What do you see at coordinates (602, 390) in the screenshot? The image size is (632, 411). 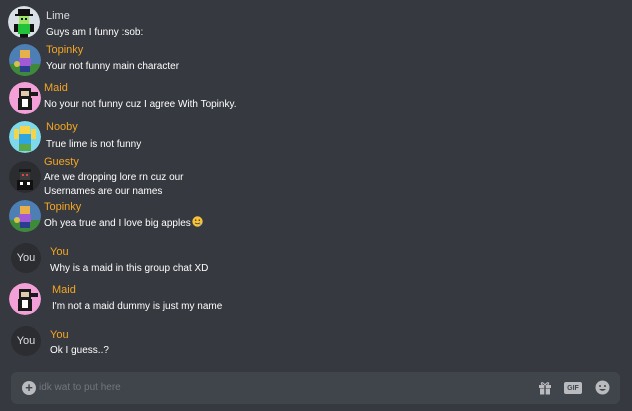 I see `emoji-icon` at bounding box center [602, 390].